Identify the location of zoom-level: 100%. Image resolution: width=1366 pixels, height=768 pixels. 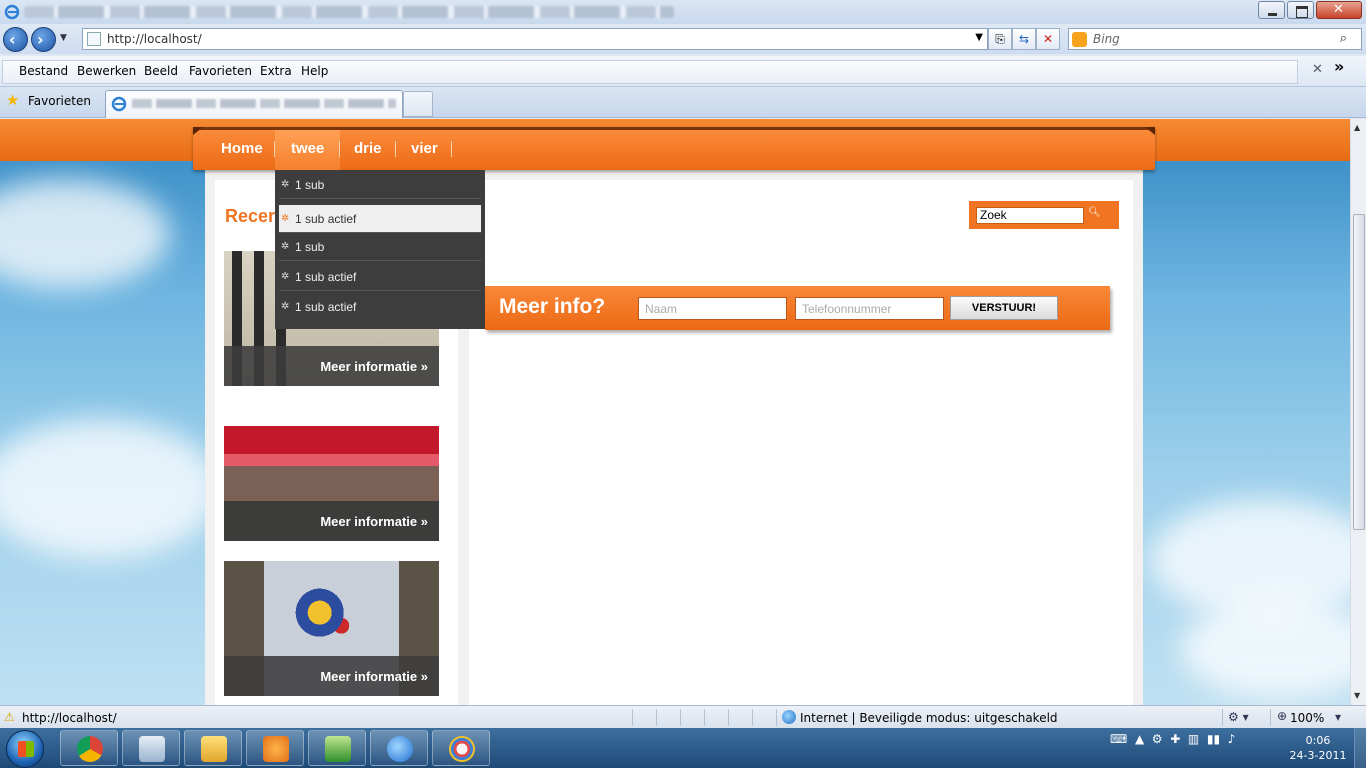
(1307, 718).